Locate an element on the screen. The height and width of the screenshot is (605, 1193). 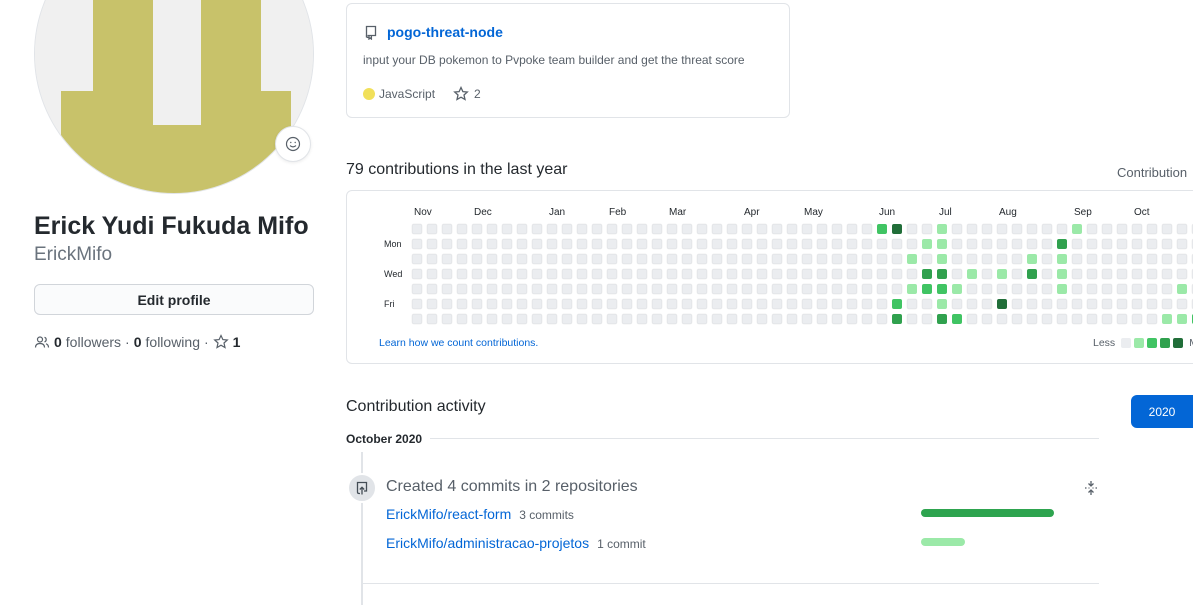
activity-repo-link: ErickMifo/administracao-projetos is located at coordinates (487, 543).